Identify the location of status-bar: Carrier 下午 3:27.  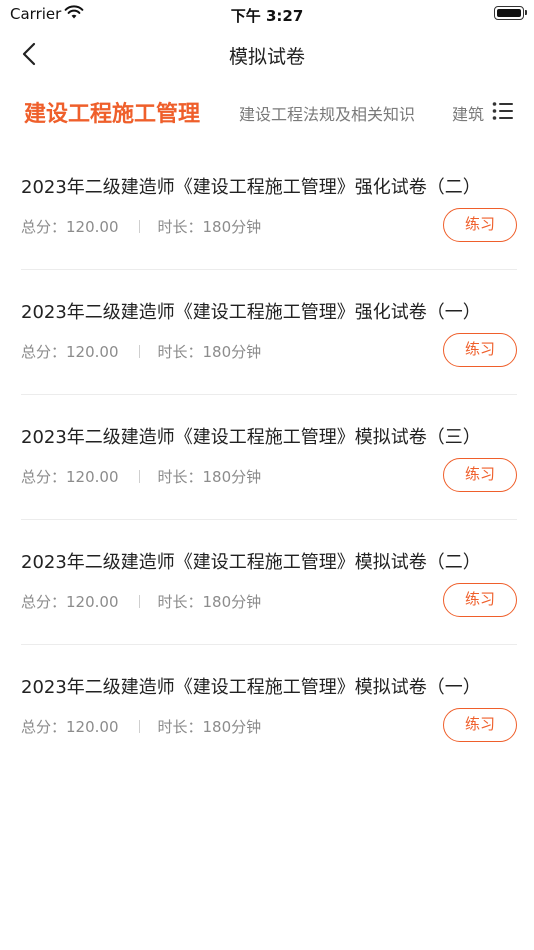
(267, 14).